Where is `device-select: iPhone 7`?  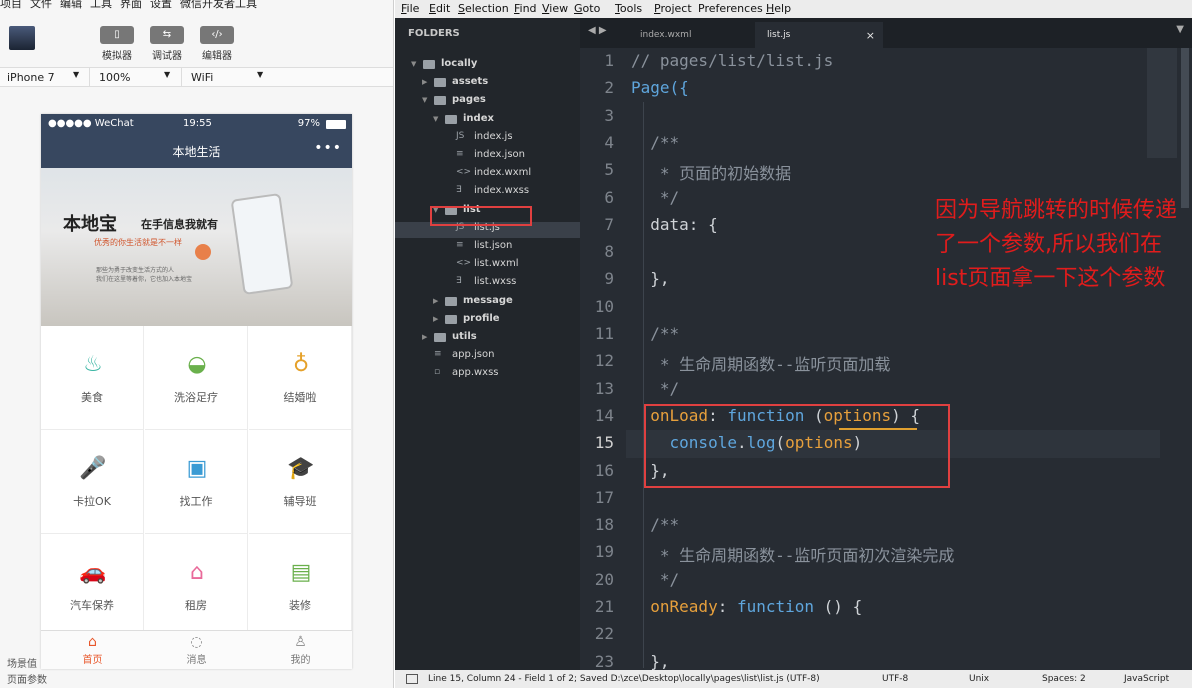
device-select: iPhone 7 is located at coordinates (31, 77).